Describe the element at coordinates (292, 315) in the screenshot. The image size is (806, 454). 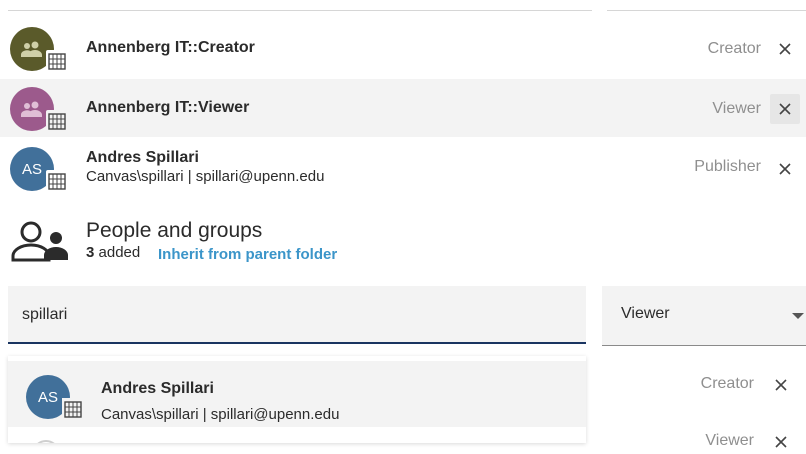
I see `people-search-input` at that location.